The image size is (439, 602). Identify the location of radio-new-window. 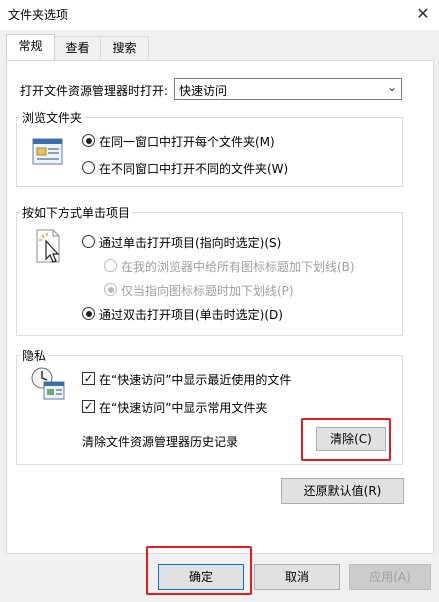
(88, 167).